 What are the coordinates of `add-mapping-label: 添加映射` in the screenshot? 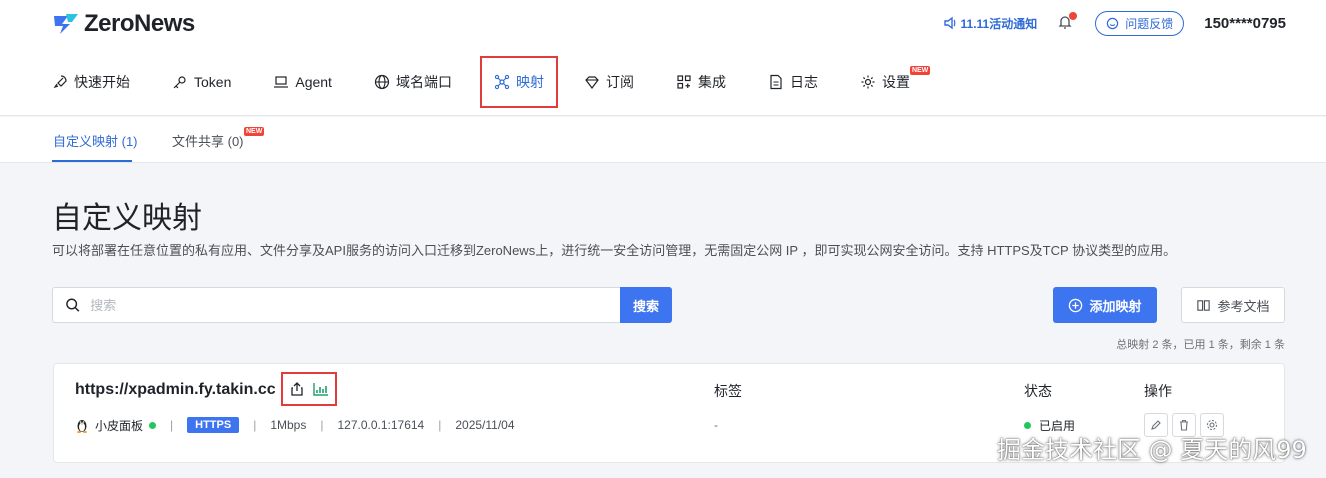 It's located at (1115, 306).